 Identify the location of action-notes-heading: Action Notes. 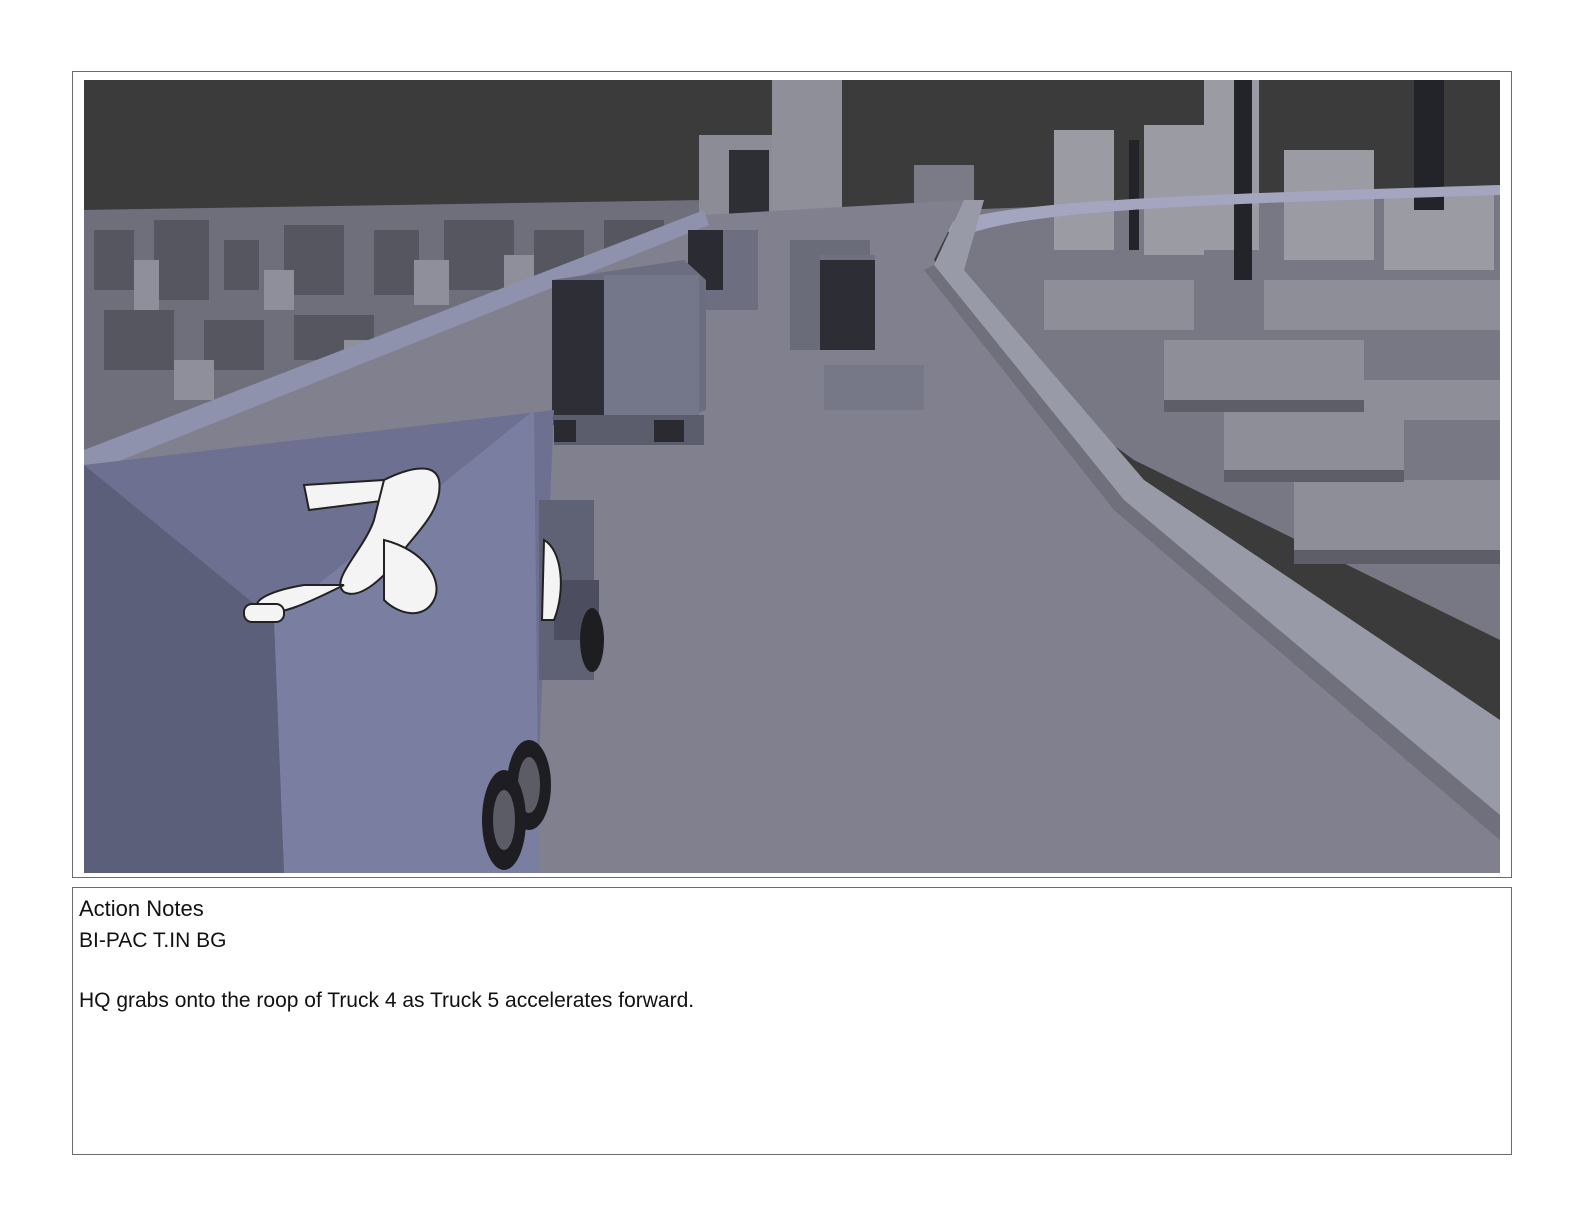
(141, 908).